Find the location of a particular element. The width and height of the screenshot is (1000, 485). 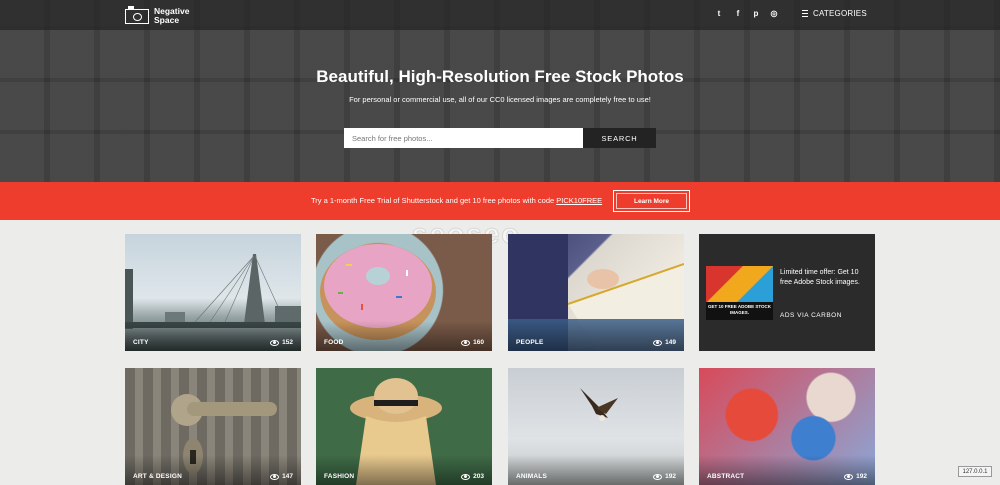

learn-more-inner-border is located at coordinates (651, 201).